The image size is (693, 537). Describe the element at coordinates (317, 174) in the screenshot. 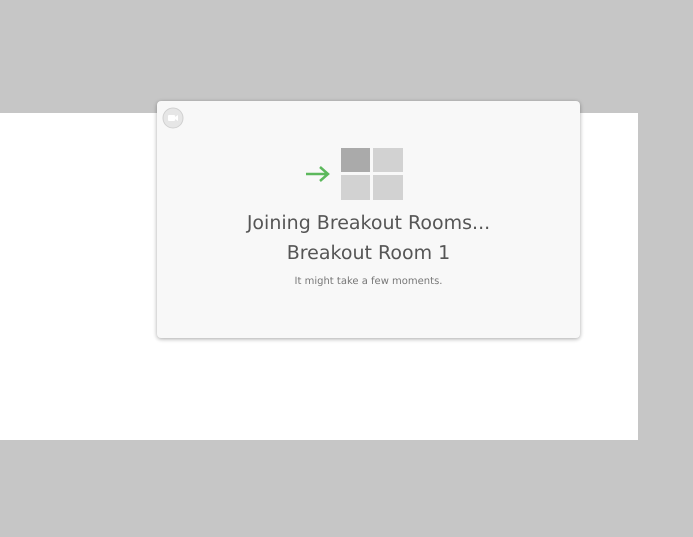

I see `arrow-icon` at that location.